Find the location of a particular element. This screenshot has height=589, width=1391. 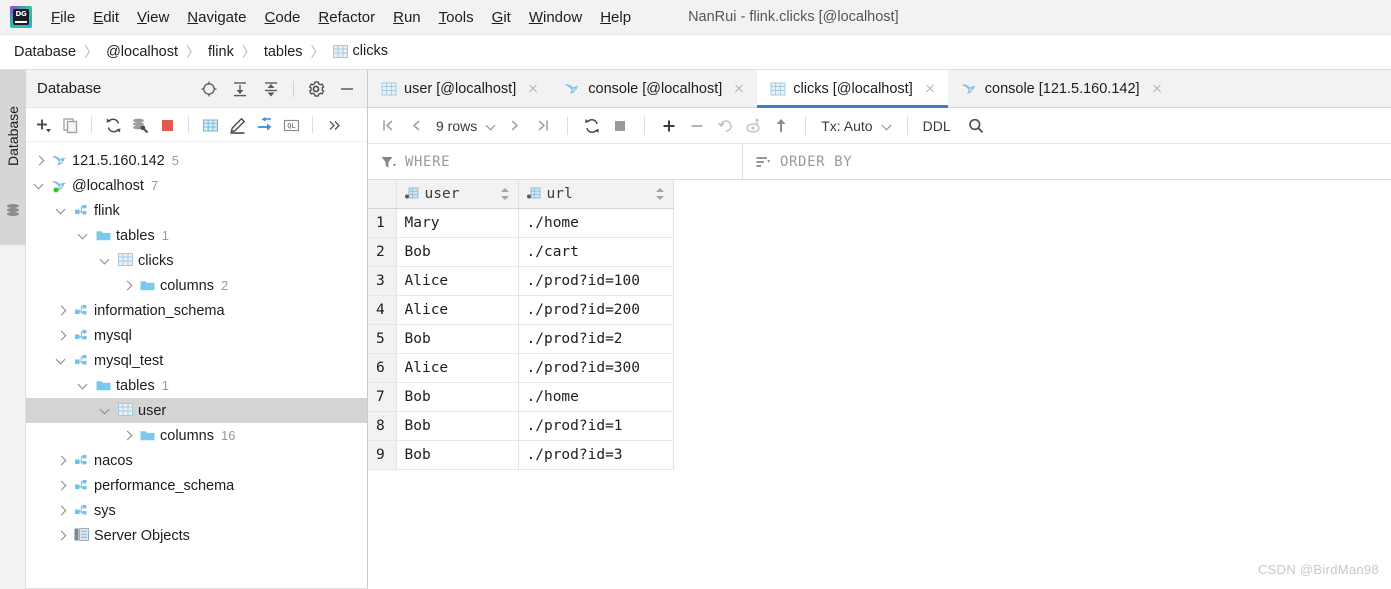

editor-tab-1: console [@localhost] is located at coordinates (654, 88).